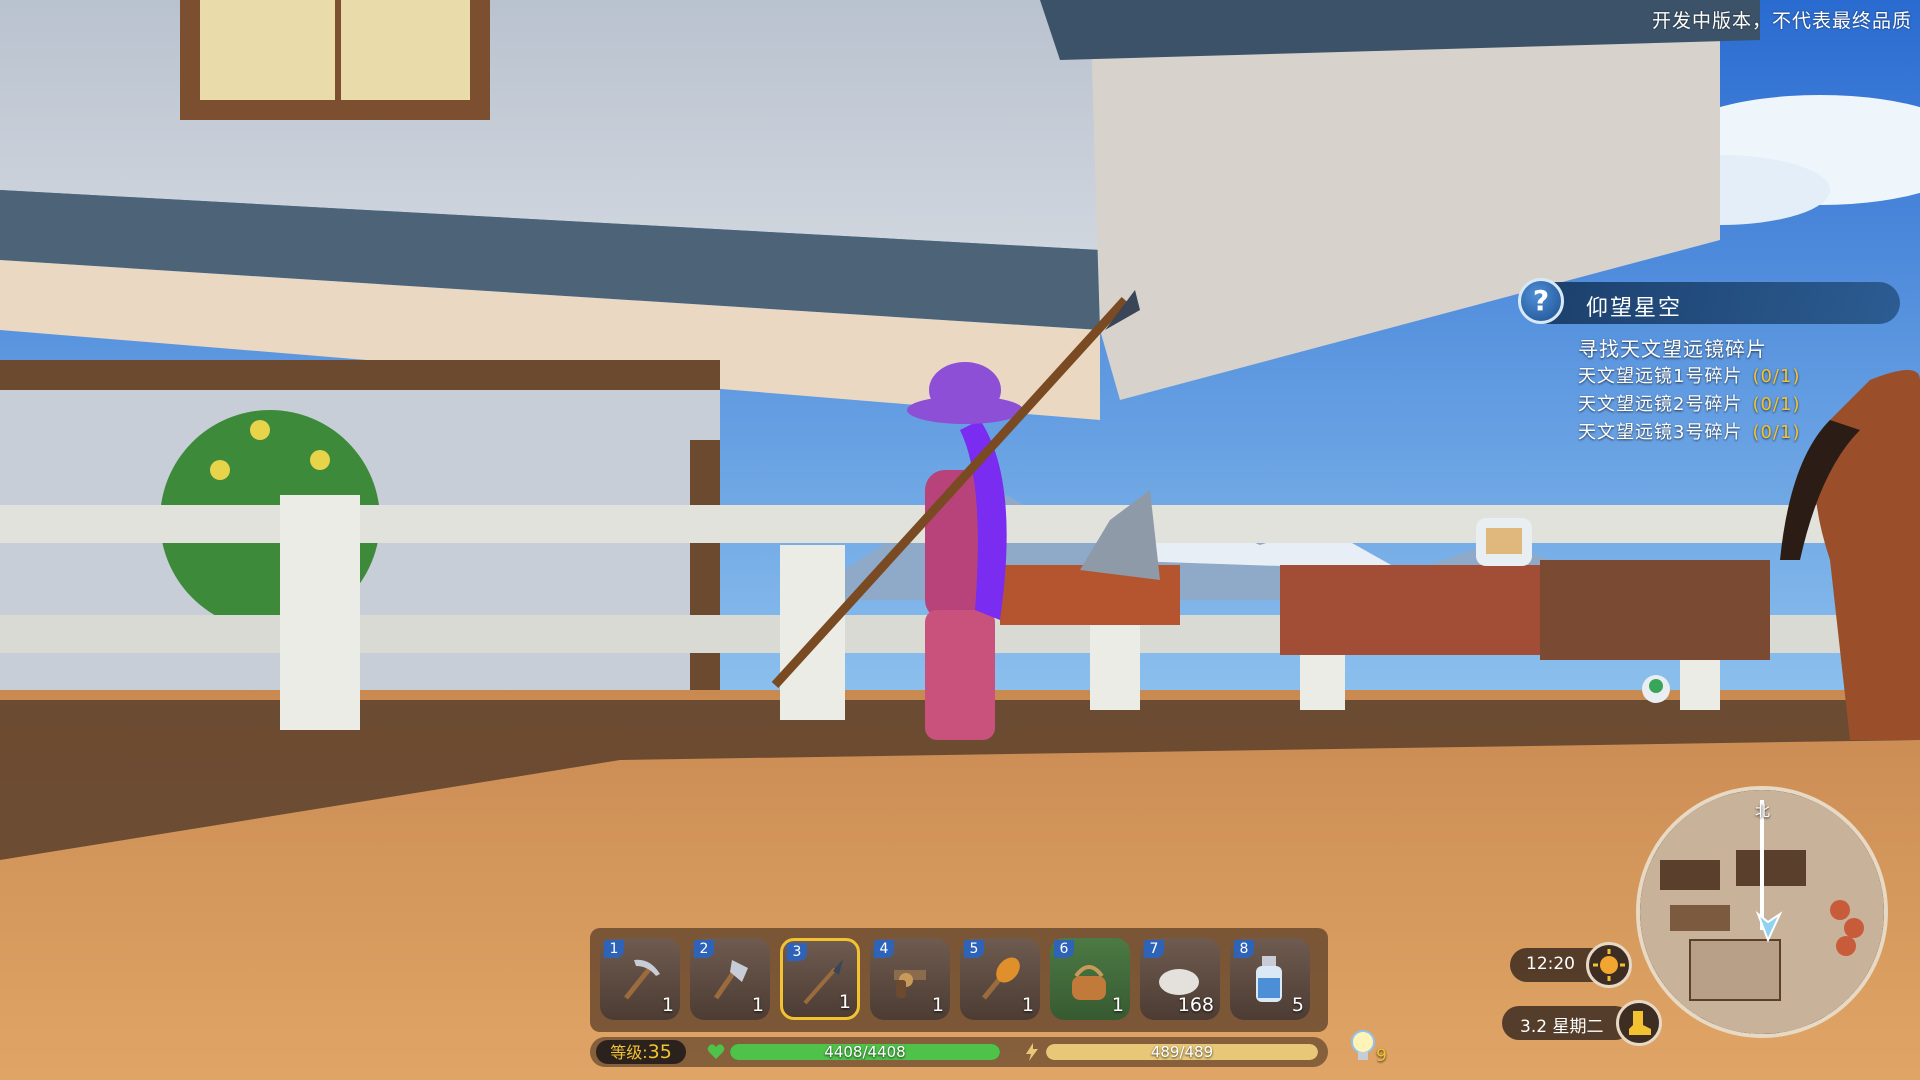  I want to click on hotbar-slot-6: 6 1, so click(1090, 979).